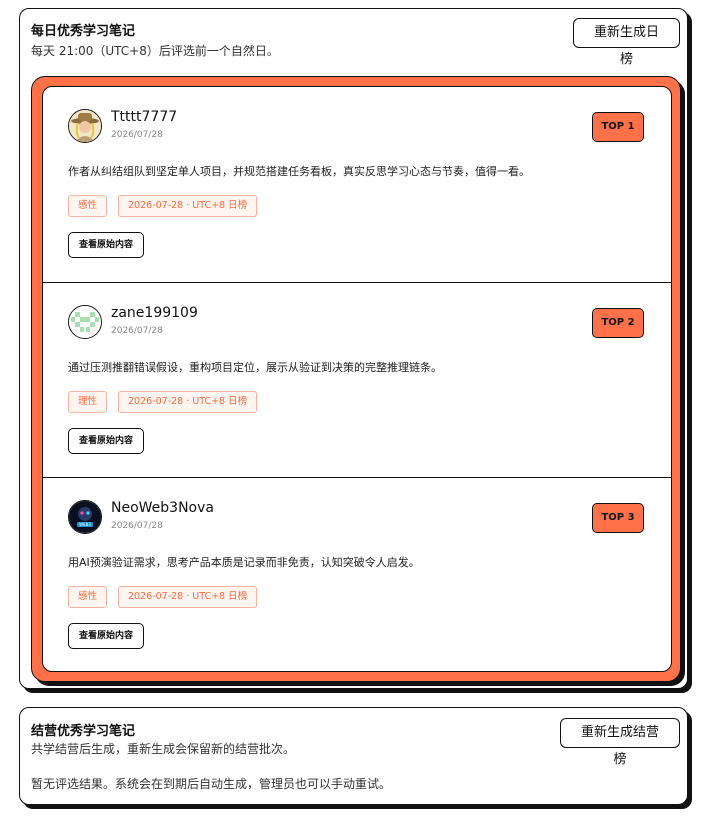 This screenshot has width=710, height=818. Describe the element at coordinates (244, 562) in the screenshot. I see `note-summary: 用AI预演验证需求，思考产品本质是记录而非免责，认知突破令人启发。` at that location.